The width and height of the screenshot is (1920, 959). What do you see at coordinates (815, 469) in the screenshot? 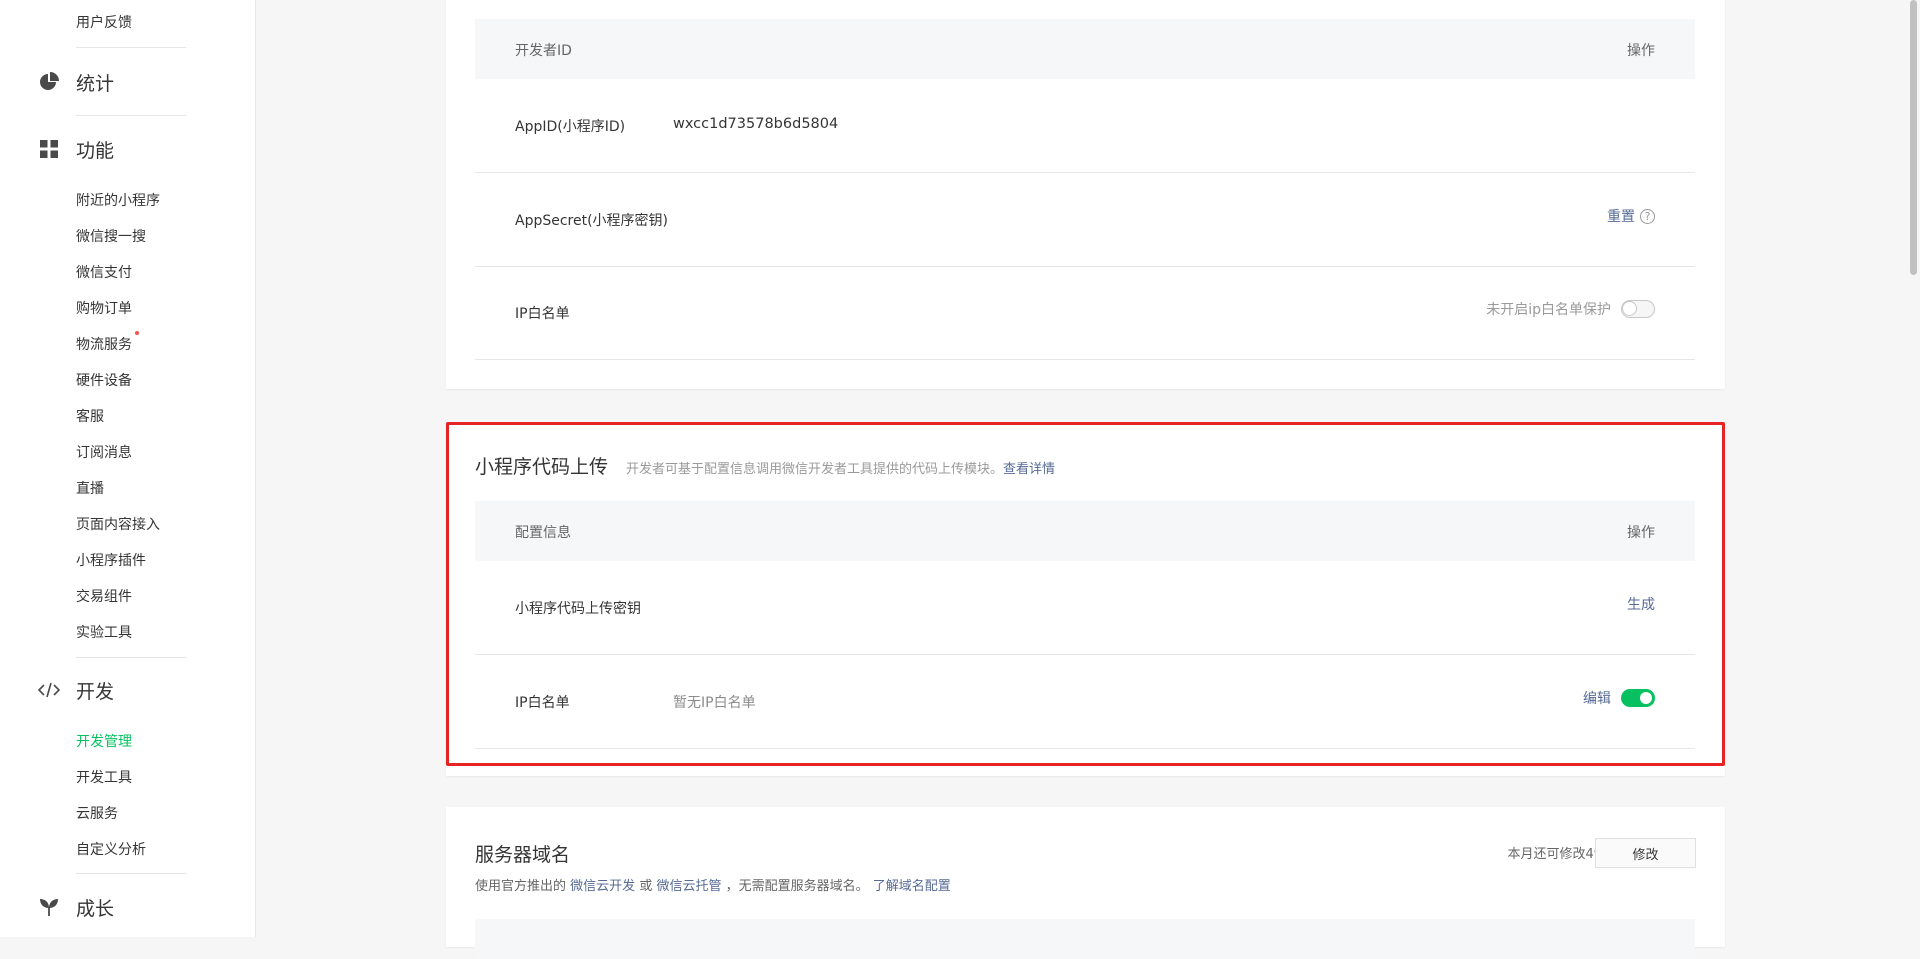
I see `code-upload-description: 开发者可基于配置信息调用微信开发者工具提供的代码上传模块。` at bounding box center [815, 469].